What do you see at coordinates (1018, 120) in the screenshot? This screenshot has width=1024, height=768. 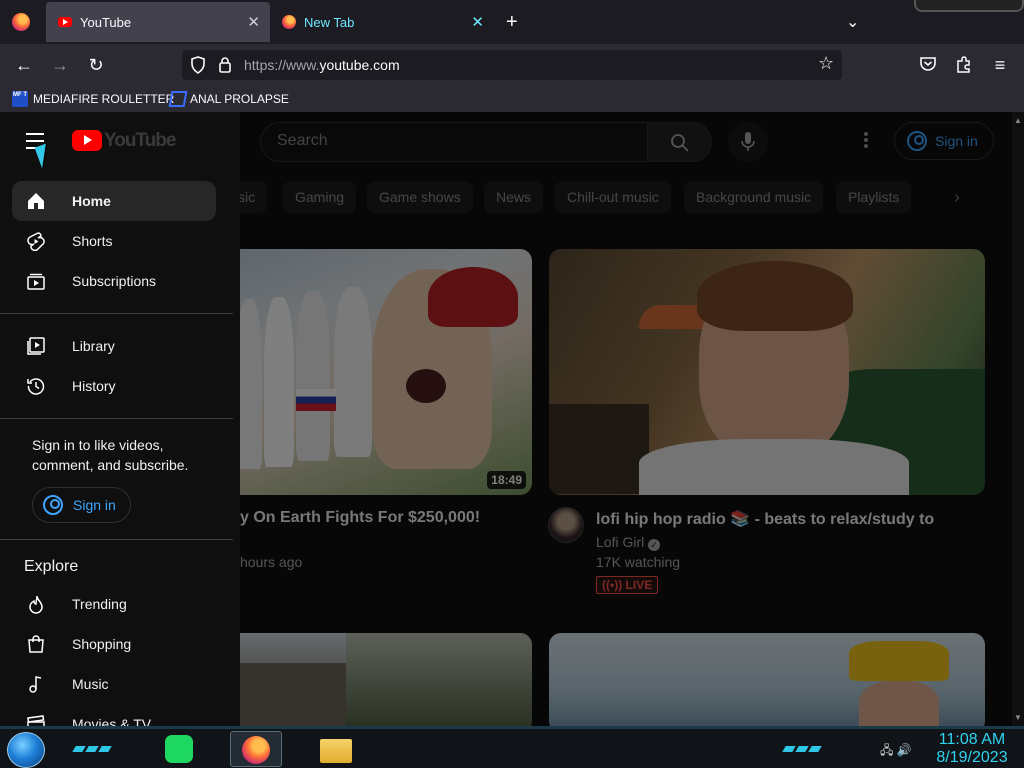 I see `scroll-up-arrow-icon: ▲` at bounding box center [1018, 120].